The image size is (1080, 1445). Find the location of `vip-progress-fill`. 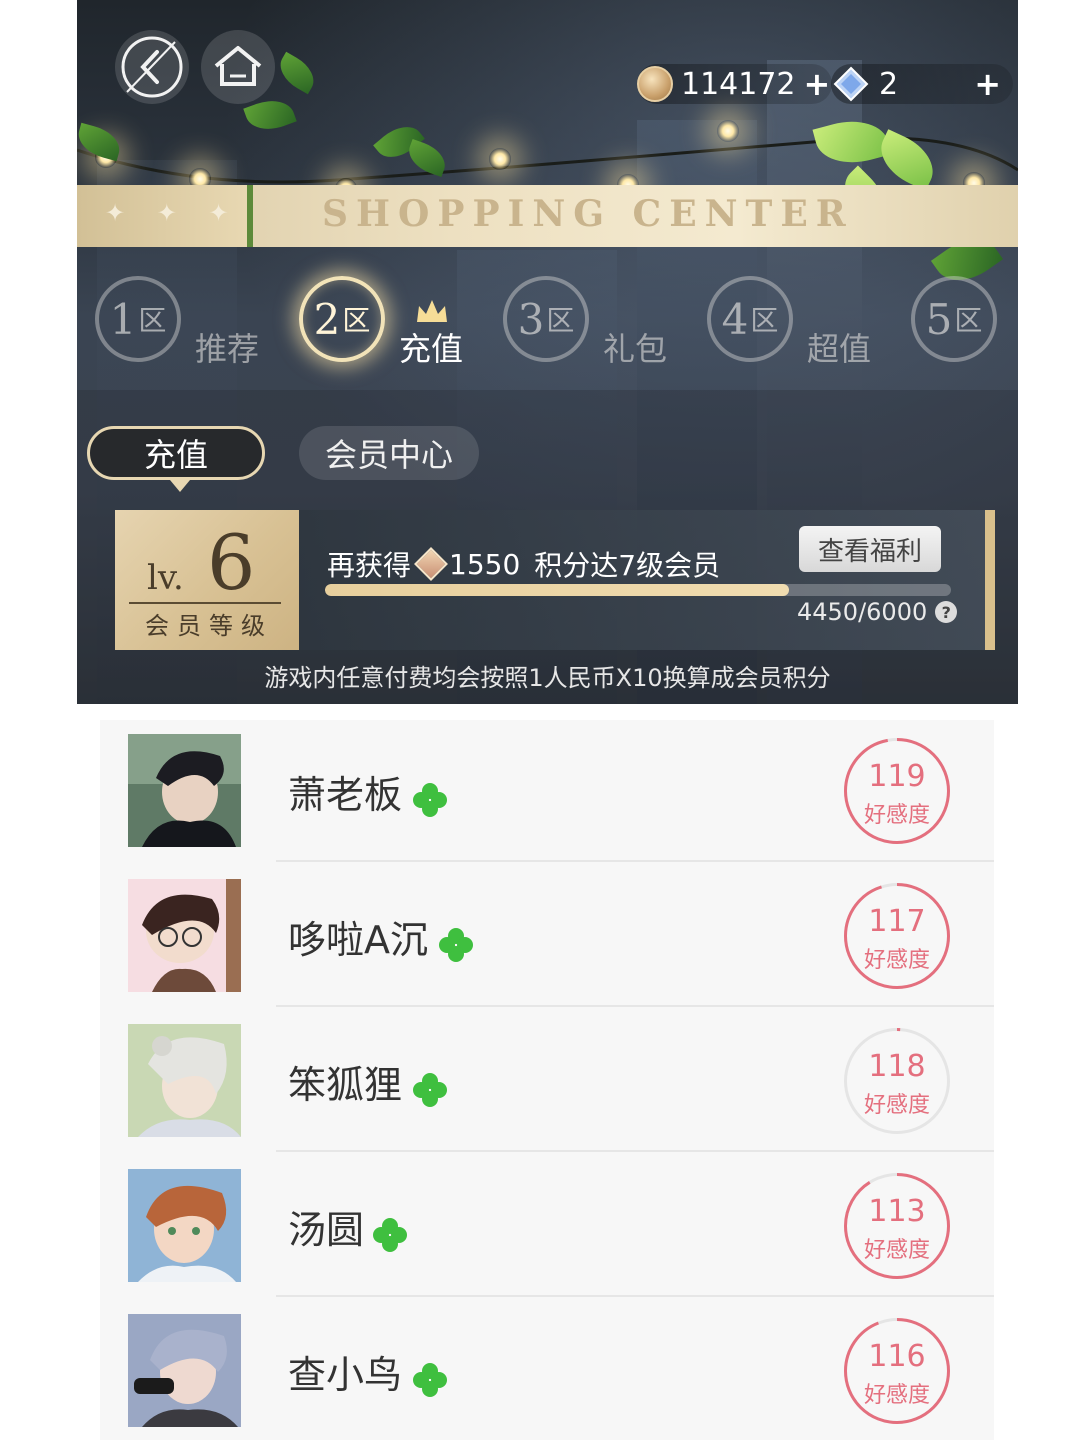

vip-progress-fill is located at coordinates (557, 590).